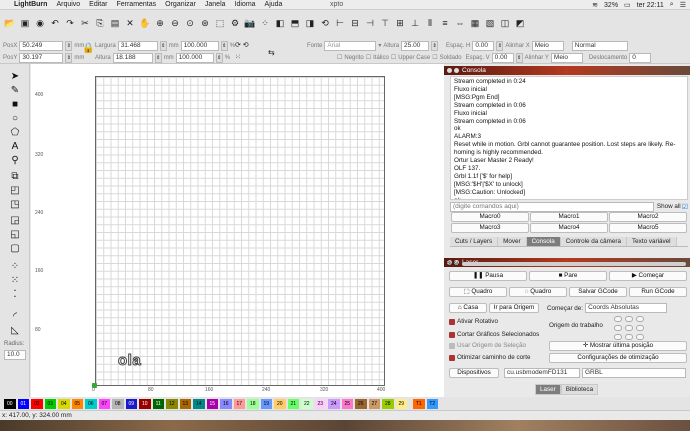  Describe the element at coordinates (219, 57) in the screenshot. I see `scale-y-stepper: ⇕` at that location.